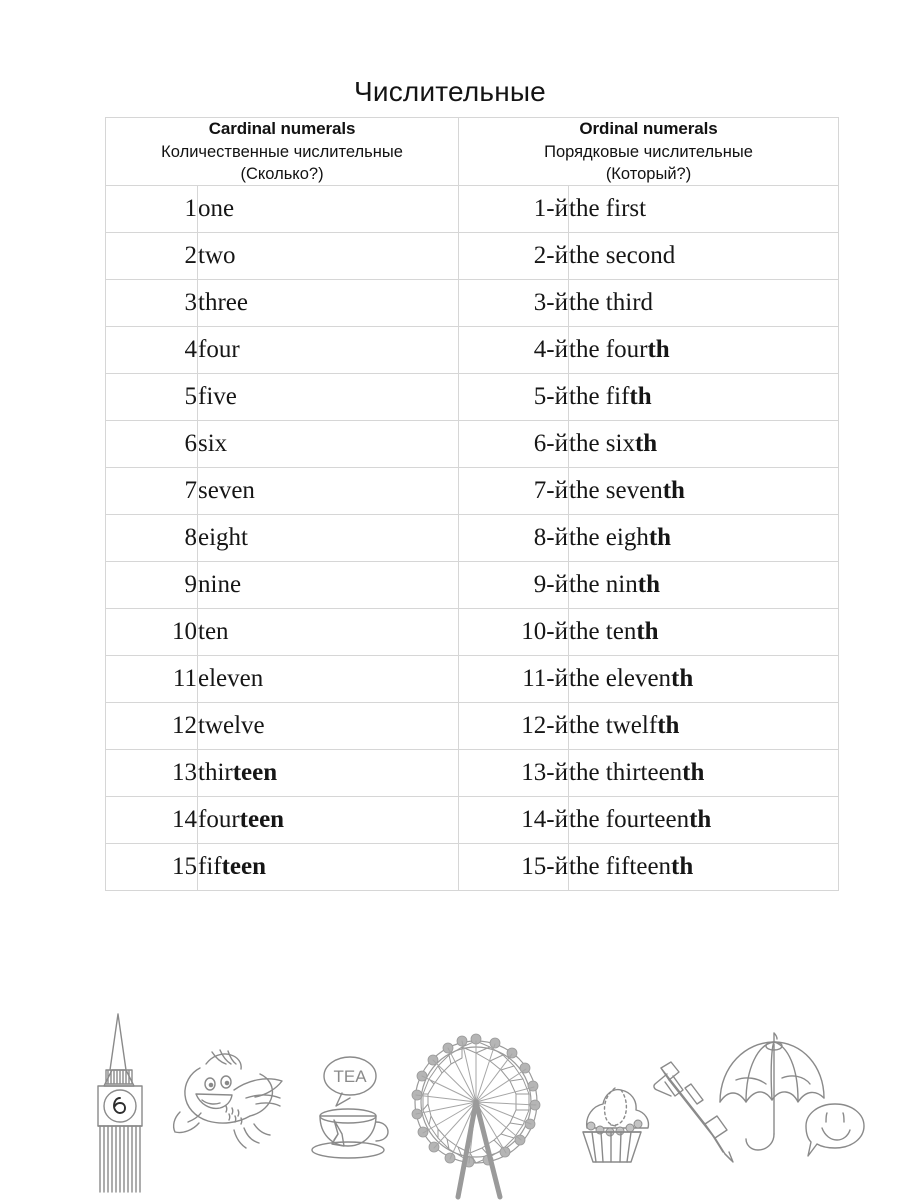 The height and width of the screenshot is (1200, 900). I want to click on cardinal-word-stem: fif, so click(210, 867).